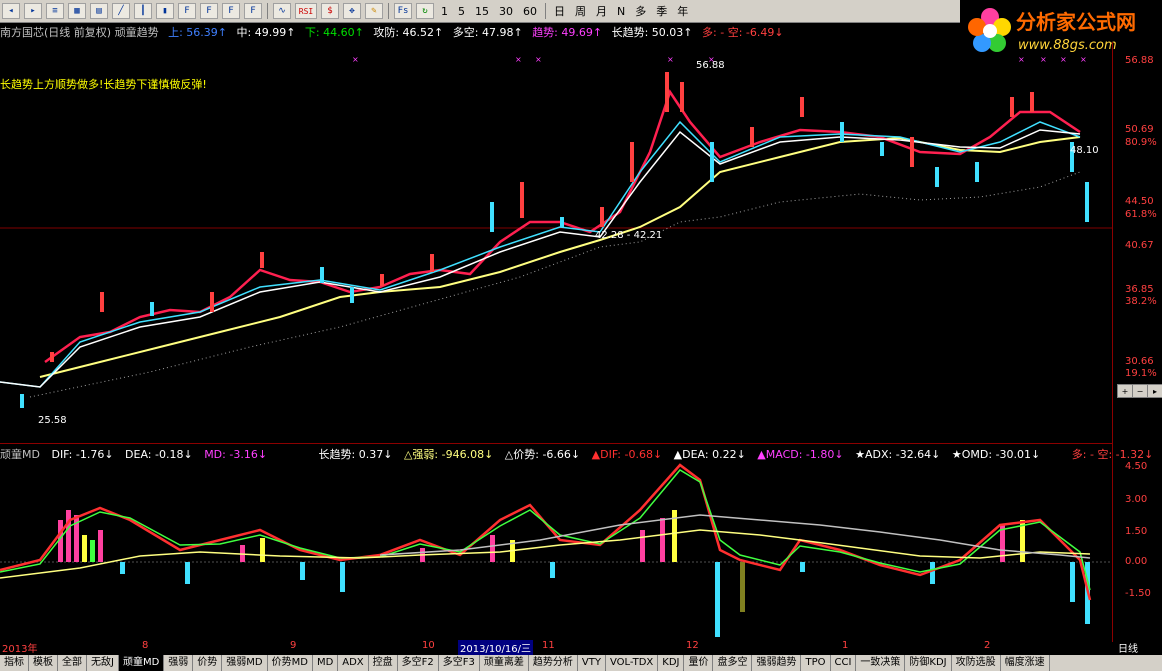 The image size is (1162, 671). I want to click on date-axis: 2013年 8 9 10 2013/10/16/三 11 12 1 2, so click(556, 647).